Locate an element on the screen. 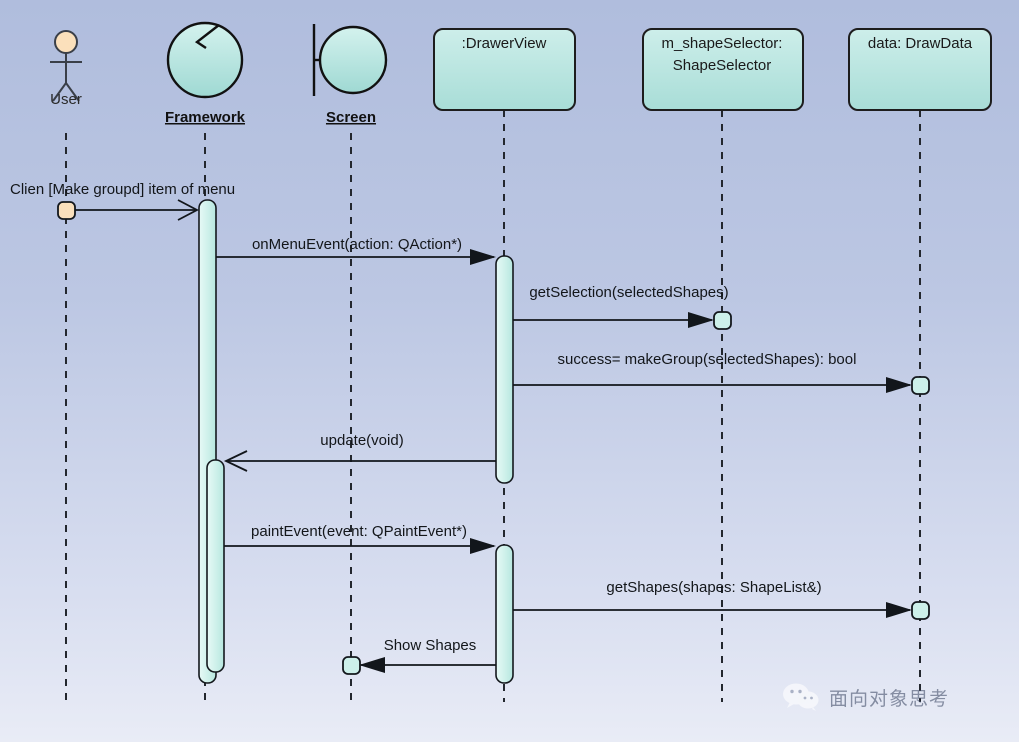 The image size is (1019, 742). participant-label-drawdata: data: DrawData is located at coordinates (920, 43).